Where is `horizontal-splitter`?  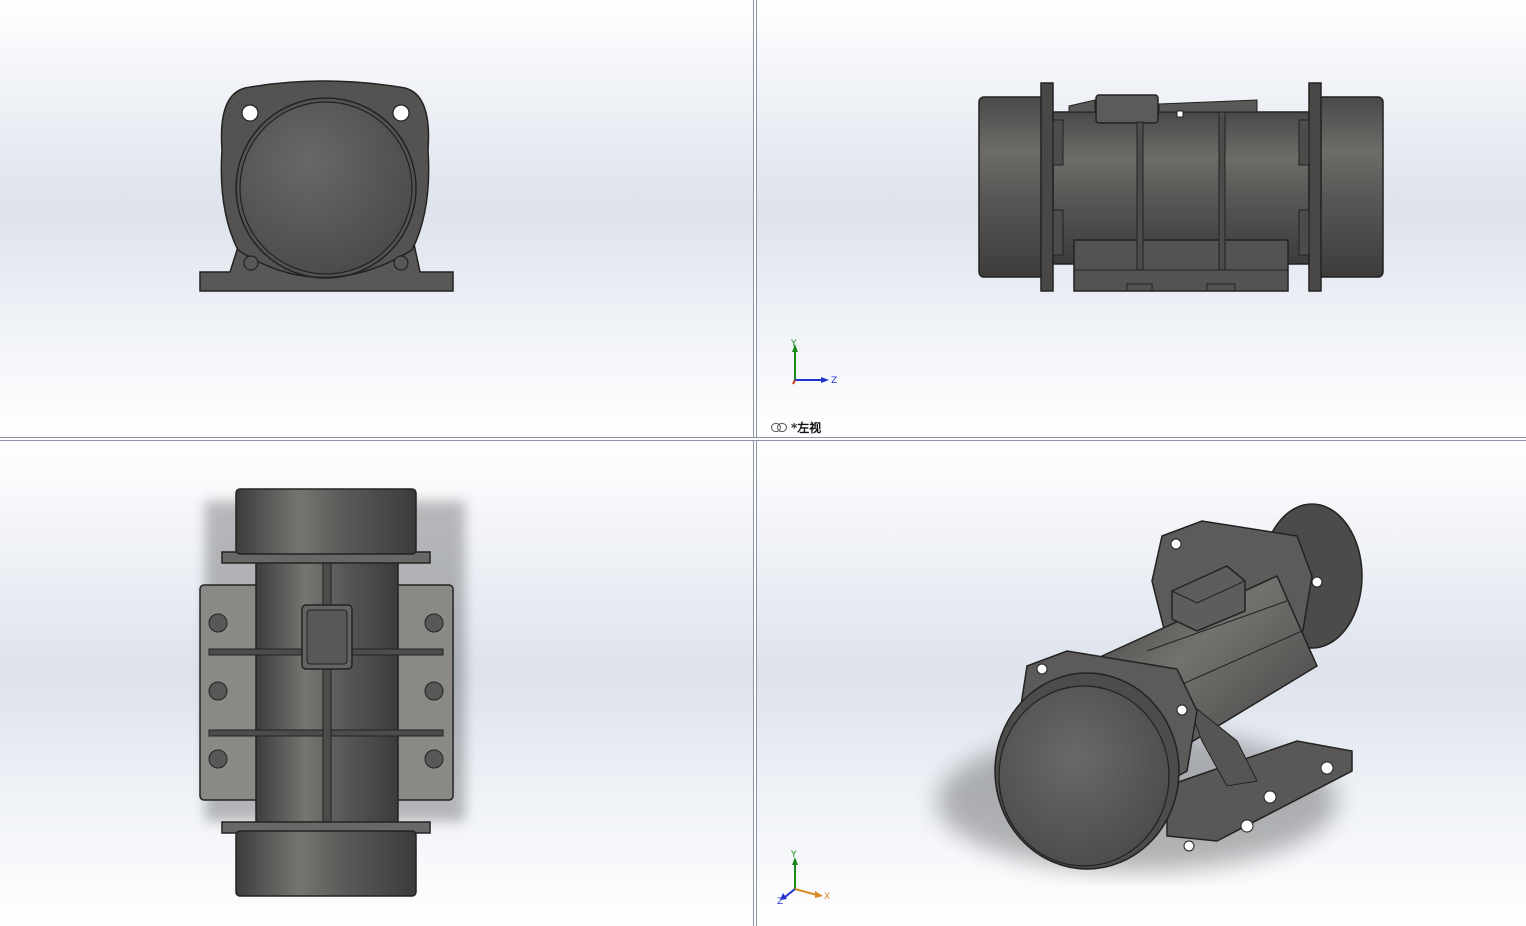 horizontal-splitter is located at coordinates (763, 439).